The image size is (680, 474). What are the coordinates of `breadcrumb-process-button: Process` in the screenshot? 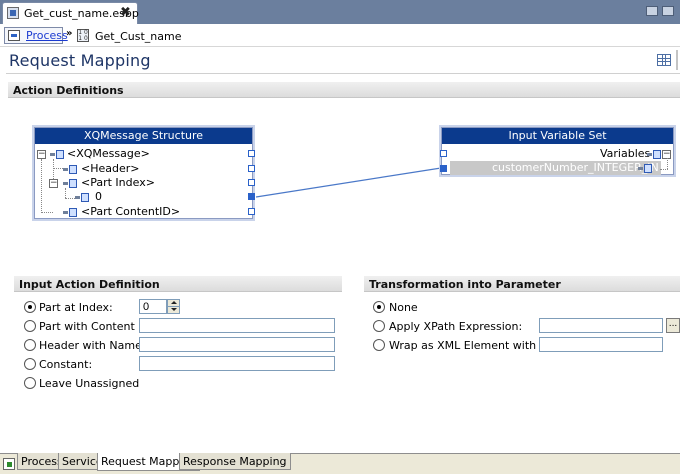 It's located at (36, 35).